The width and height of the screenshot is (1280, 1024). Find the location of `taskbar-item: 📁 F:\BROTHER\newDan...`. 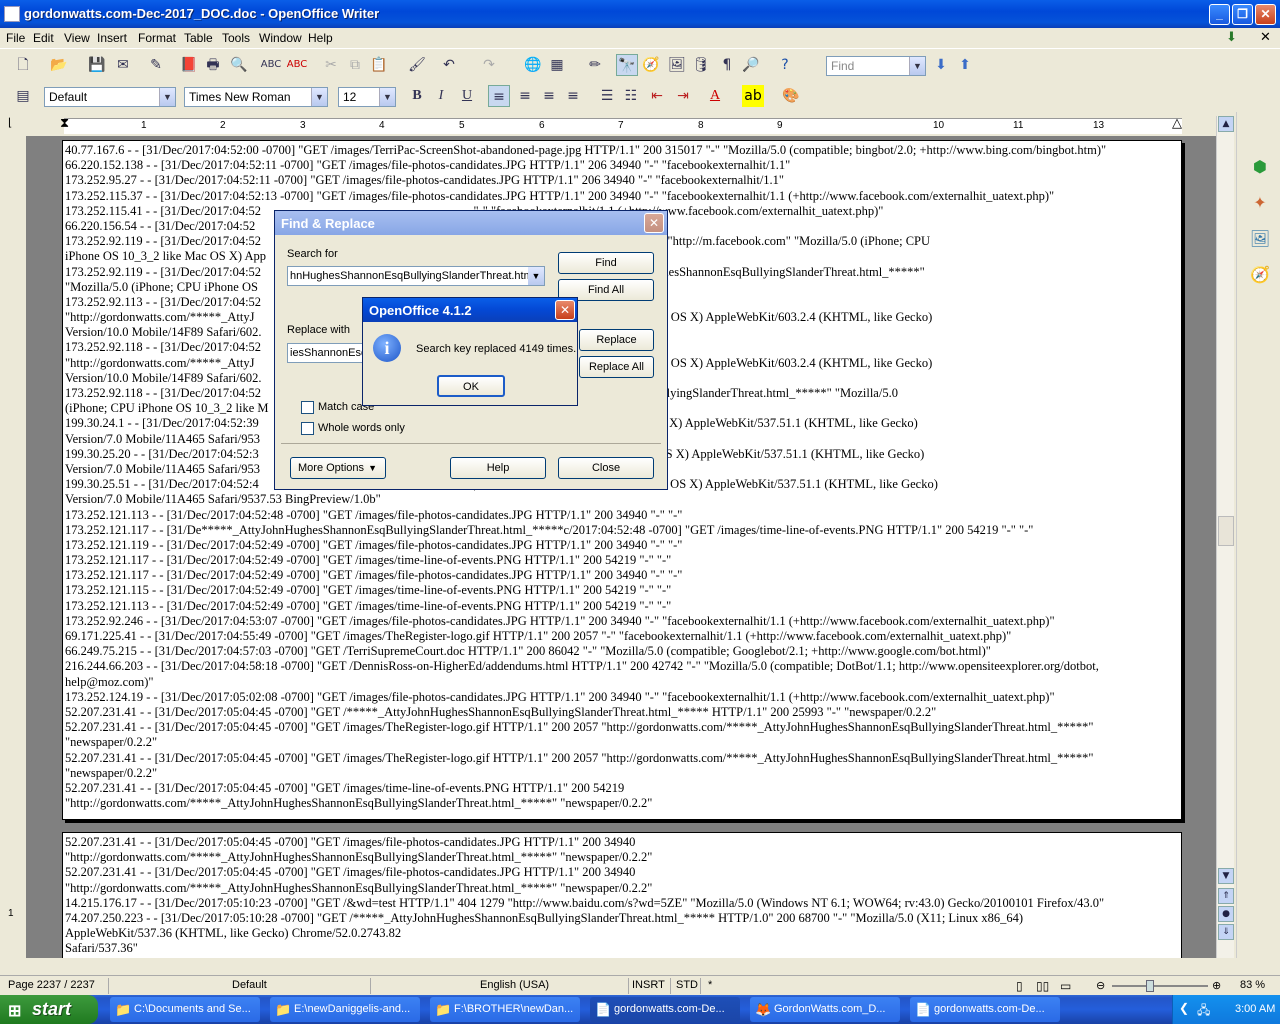

taskbar-item: 📁 F:\BROTHER\newDan... is located at coordinates (505, 1009).